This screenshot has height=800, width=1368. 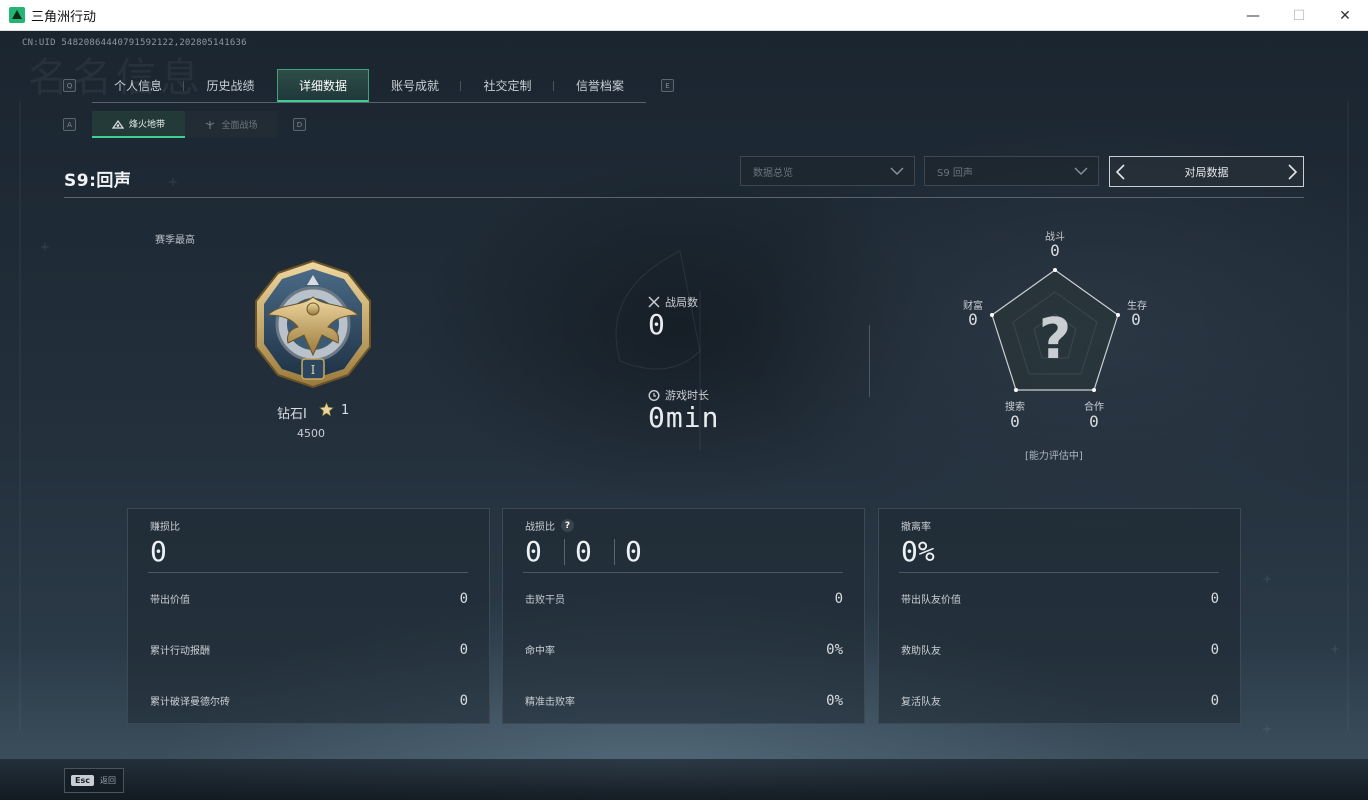 What do you see at coordinates (973, 319) in the screenshot?
I see `radar-value-wealth: 0` at bounding box center [973, 319].